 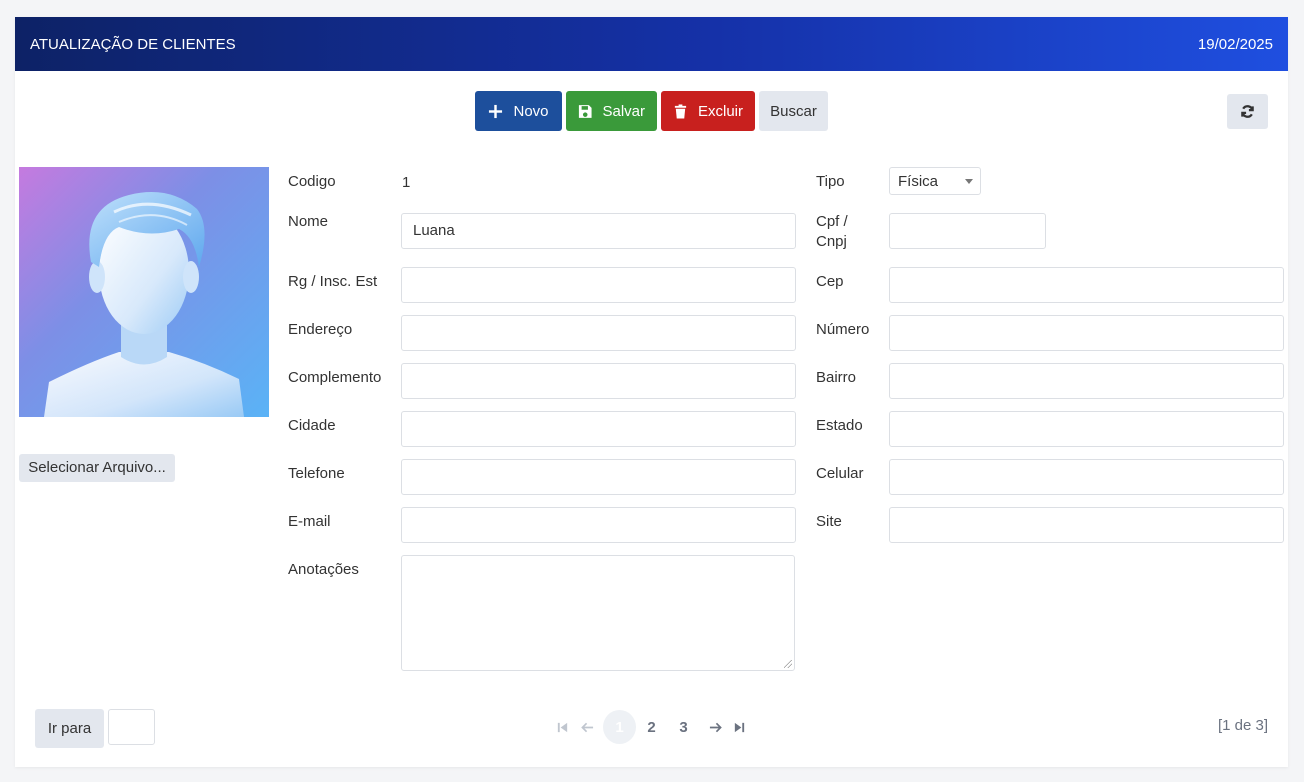 I want to click on arrow-left-icon, so click(x=586, y=727).